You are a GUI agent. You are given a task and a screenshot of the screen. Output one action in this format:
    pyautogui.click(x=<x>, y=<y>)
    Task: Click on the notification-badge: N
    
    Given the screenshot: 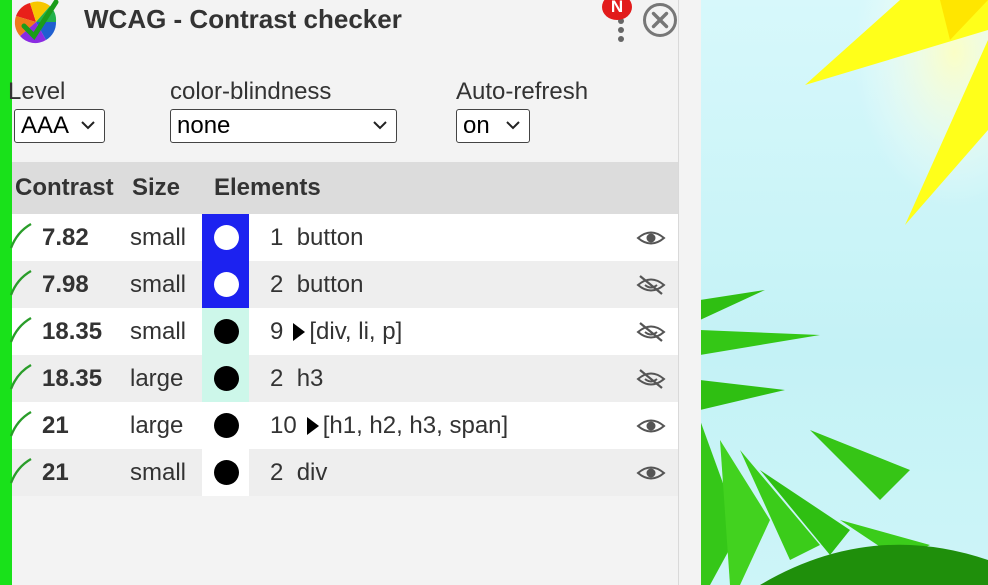 What is the action you would take?
    pyautogui.click(x=617, y=10)
    